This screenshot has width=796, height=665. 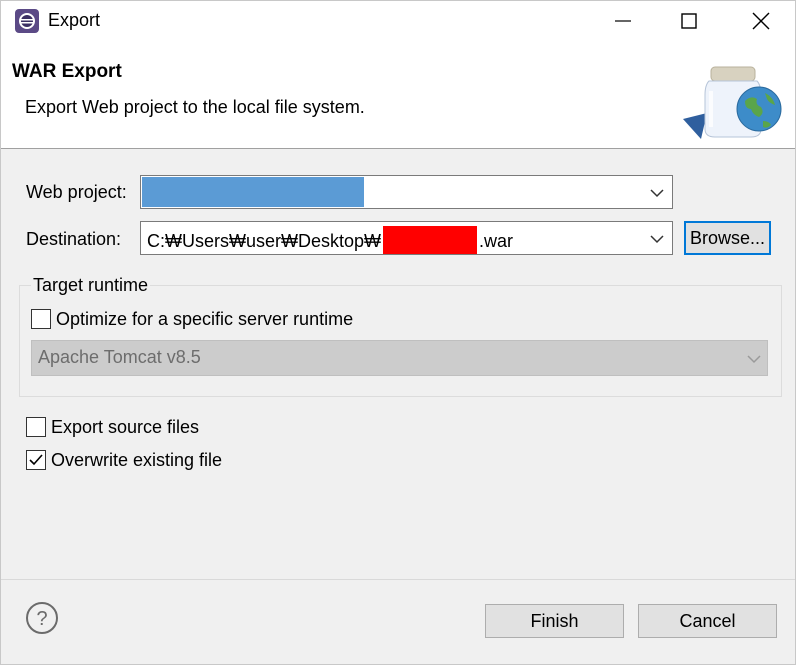 I want to click on overwrite-label: Overwrite existing file, so click(x=136, y=460).